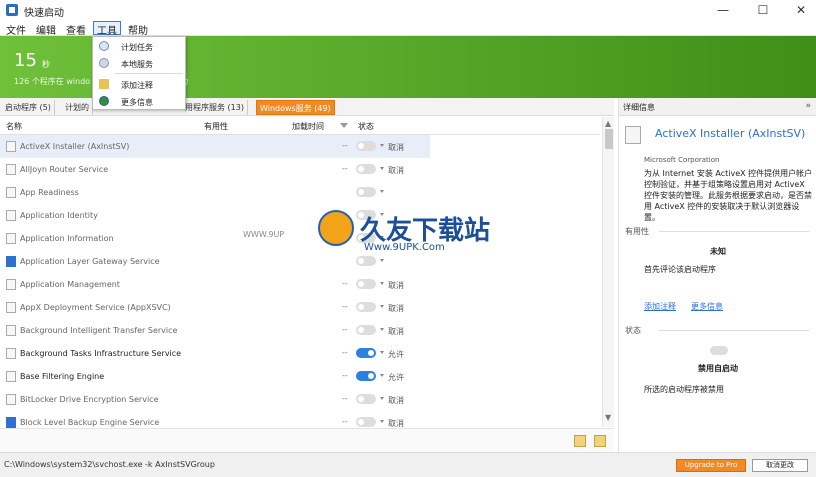  I want to click on service-row: AppX Deployment Service (AppXSVC) -- 取消, so click(215, 307).